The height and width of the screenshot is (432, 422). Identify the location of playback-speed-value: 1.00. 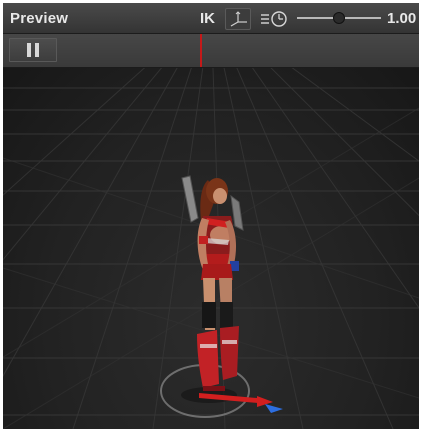
(402, 18).